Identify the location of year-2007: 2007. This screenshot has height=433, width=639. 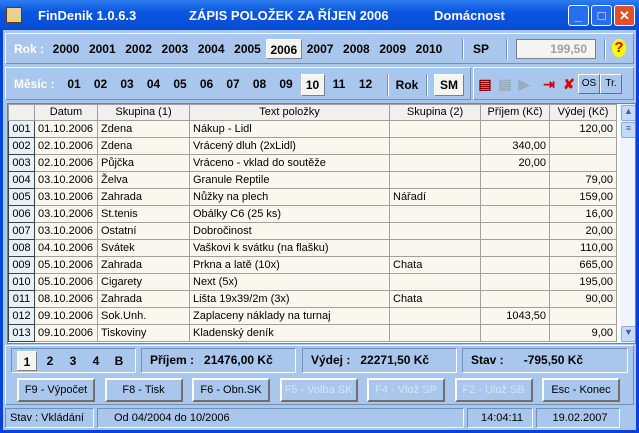
(320, 49).